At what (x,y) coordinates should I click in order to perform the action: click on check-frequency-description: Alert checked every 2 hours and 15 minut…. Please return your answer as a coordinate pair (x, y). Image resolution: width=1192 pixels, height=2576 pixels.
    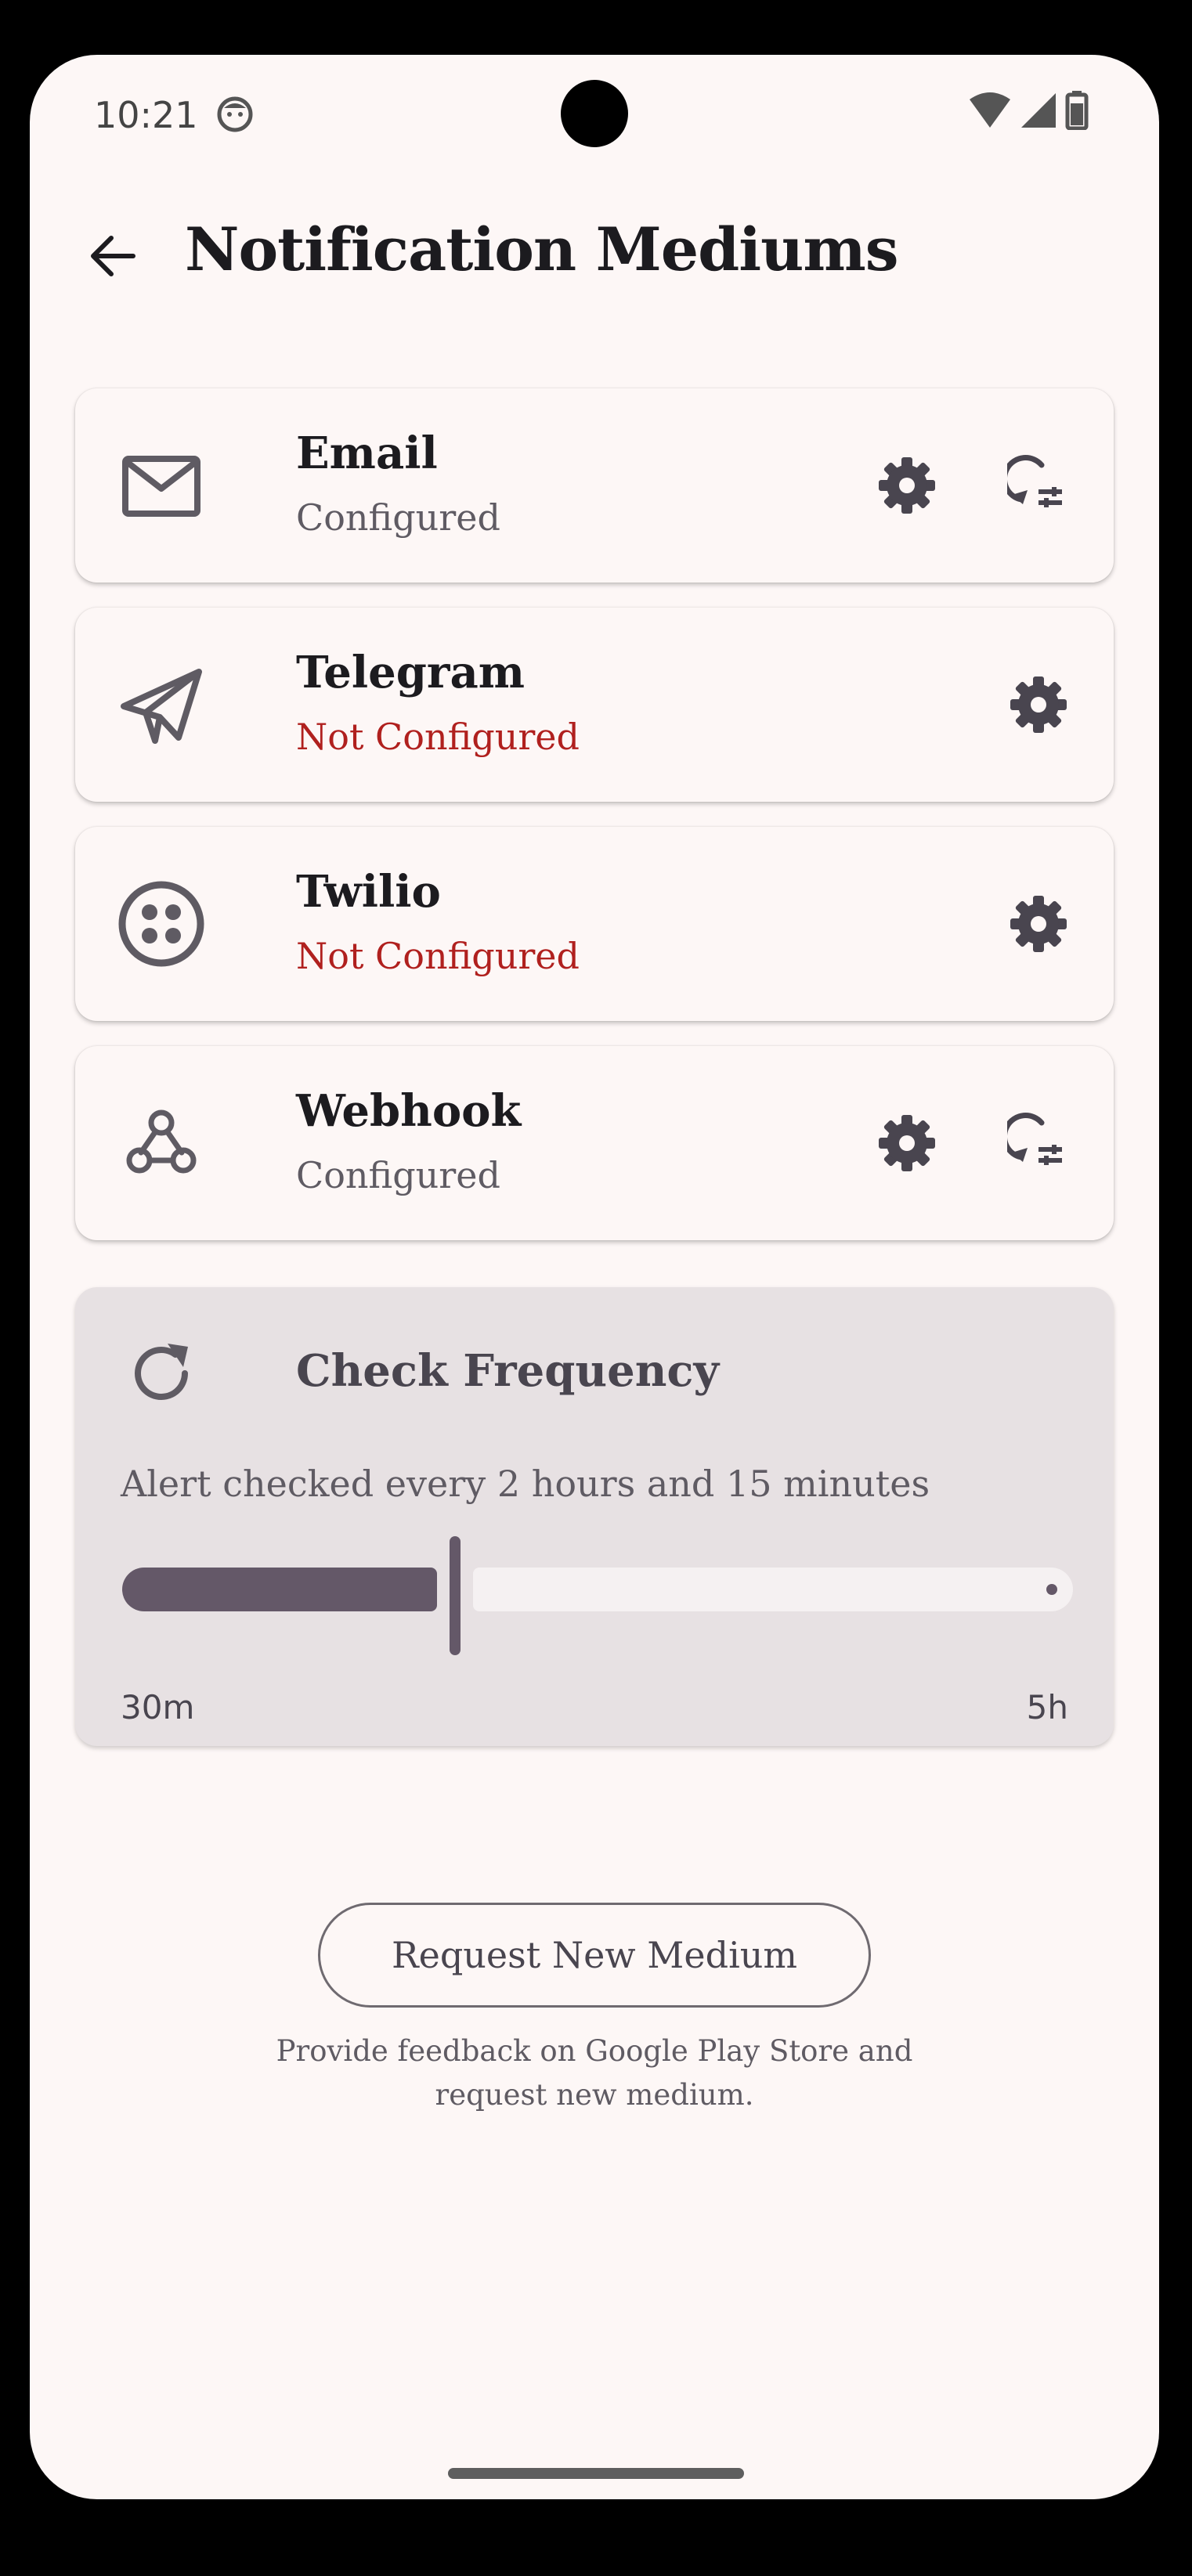
    Looking at the image, I should click on (525, 1484).